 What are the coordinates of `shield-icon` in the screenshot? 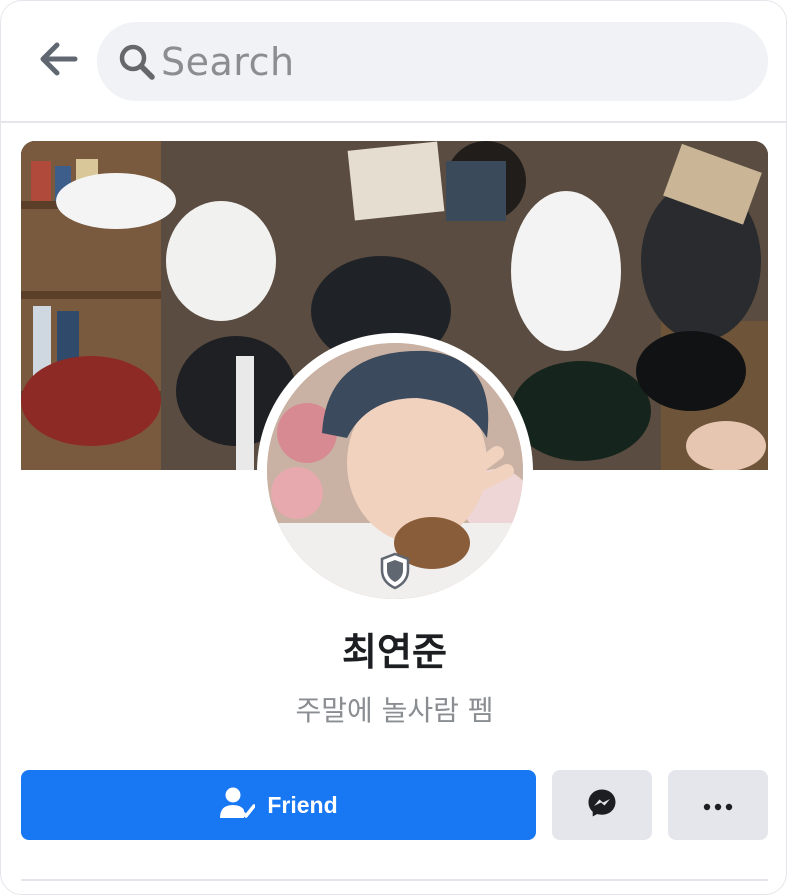 It's located at (395, 571).